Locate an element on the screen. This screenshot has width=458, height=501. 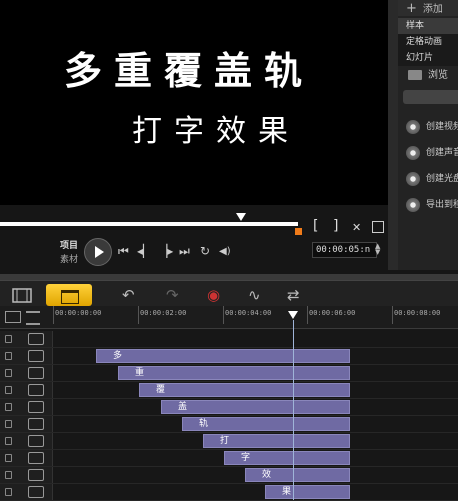
create-disc-button: 创建光盘 is located at coordinates (428, 179).